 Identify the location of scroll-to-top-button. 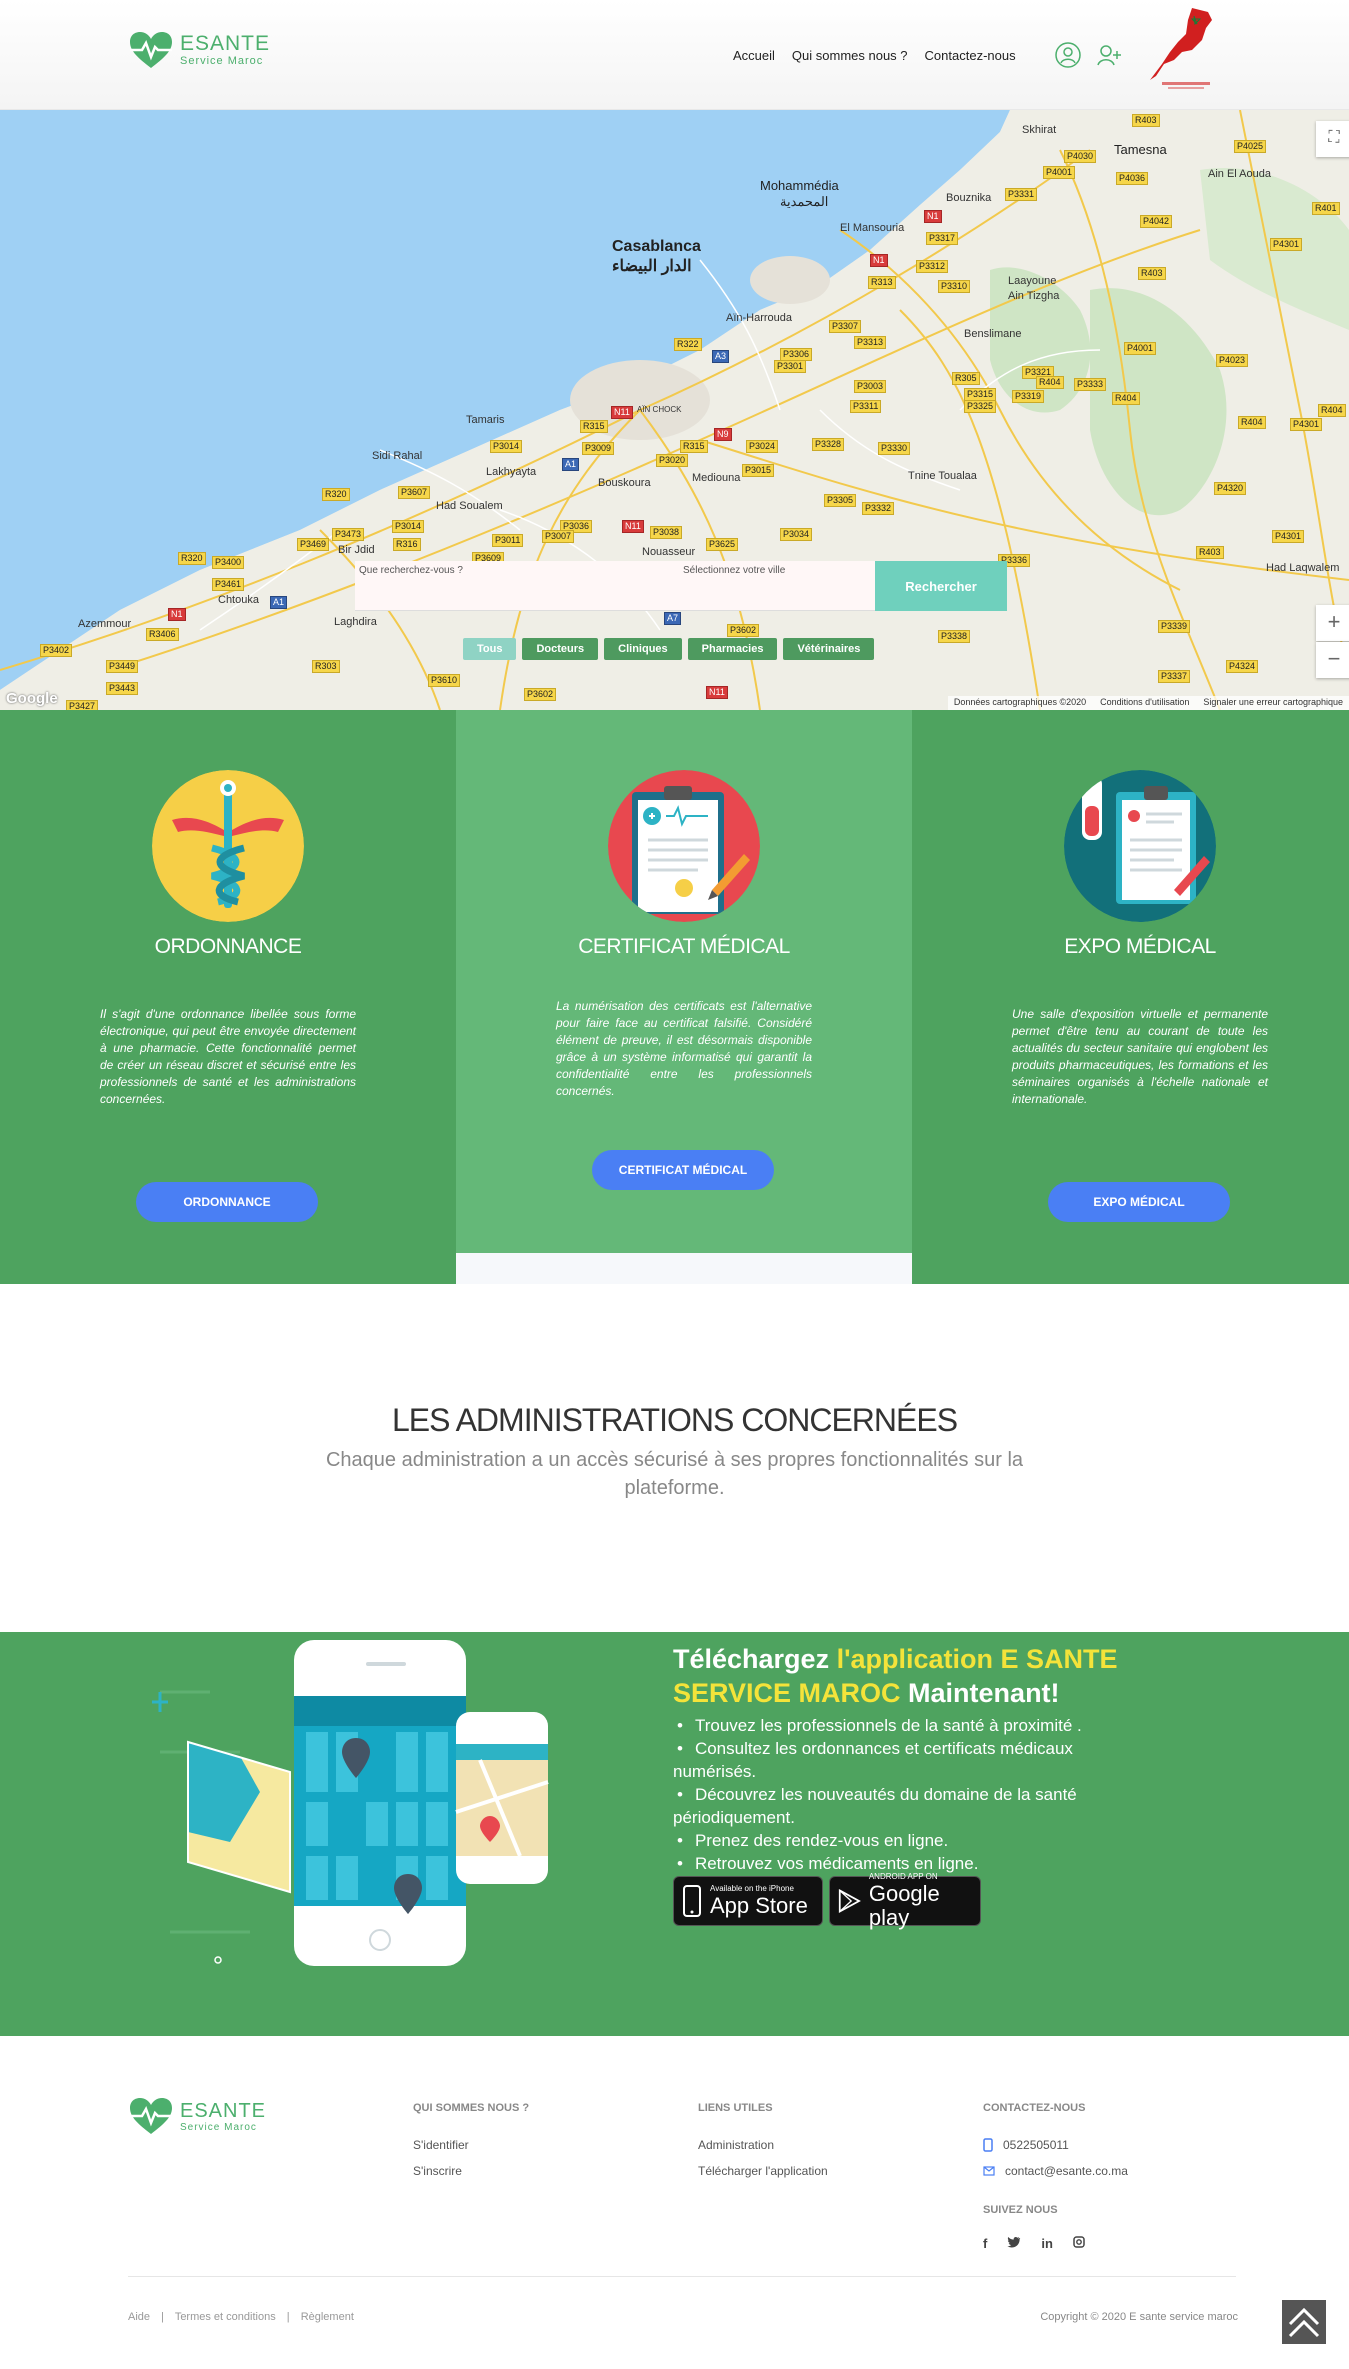
(1304, 2322).